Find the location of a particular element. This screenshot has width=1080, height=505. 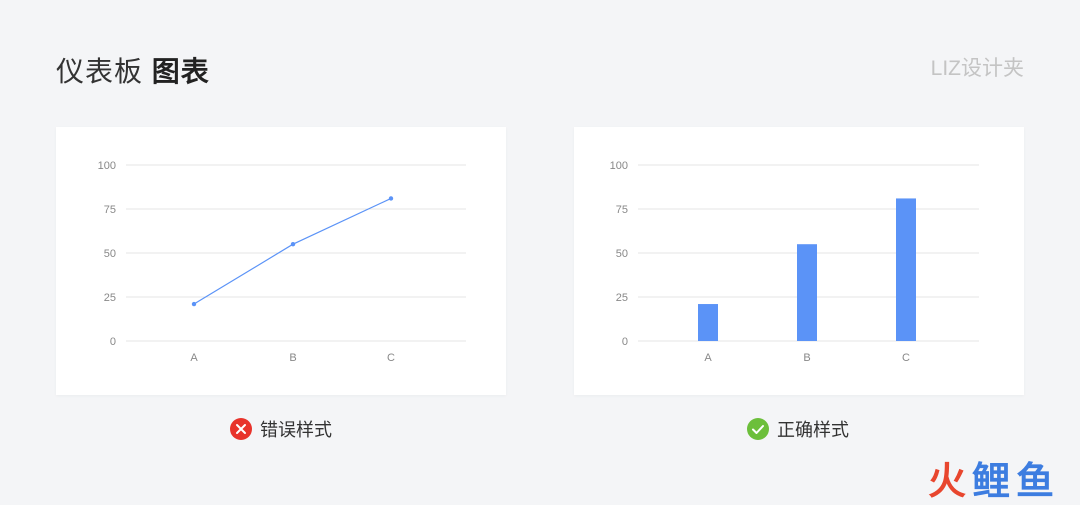

watermark-char-2: 鲤 is located at coordinates (991, 482).